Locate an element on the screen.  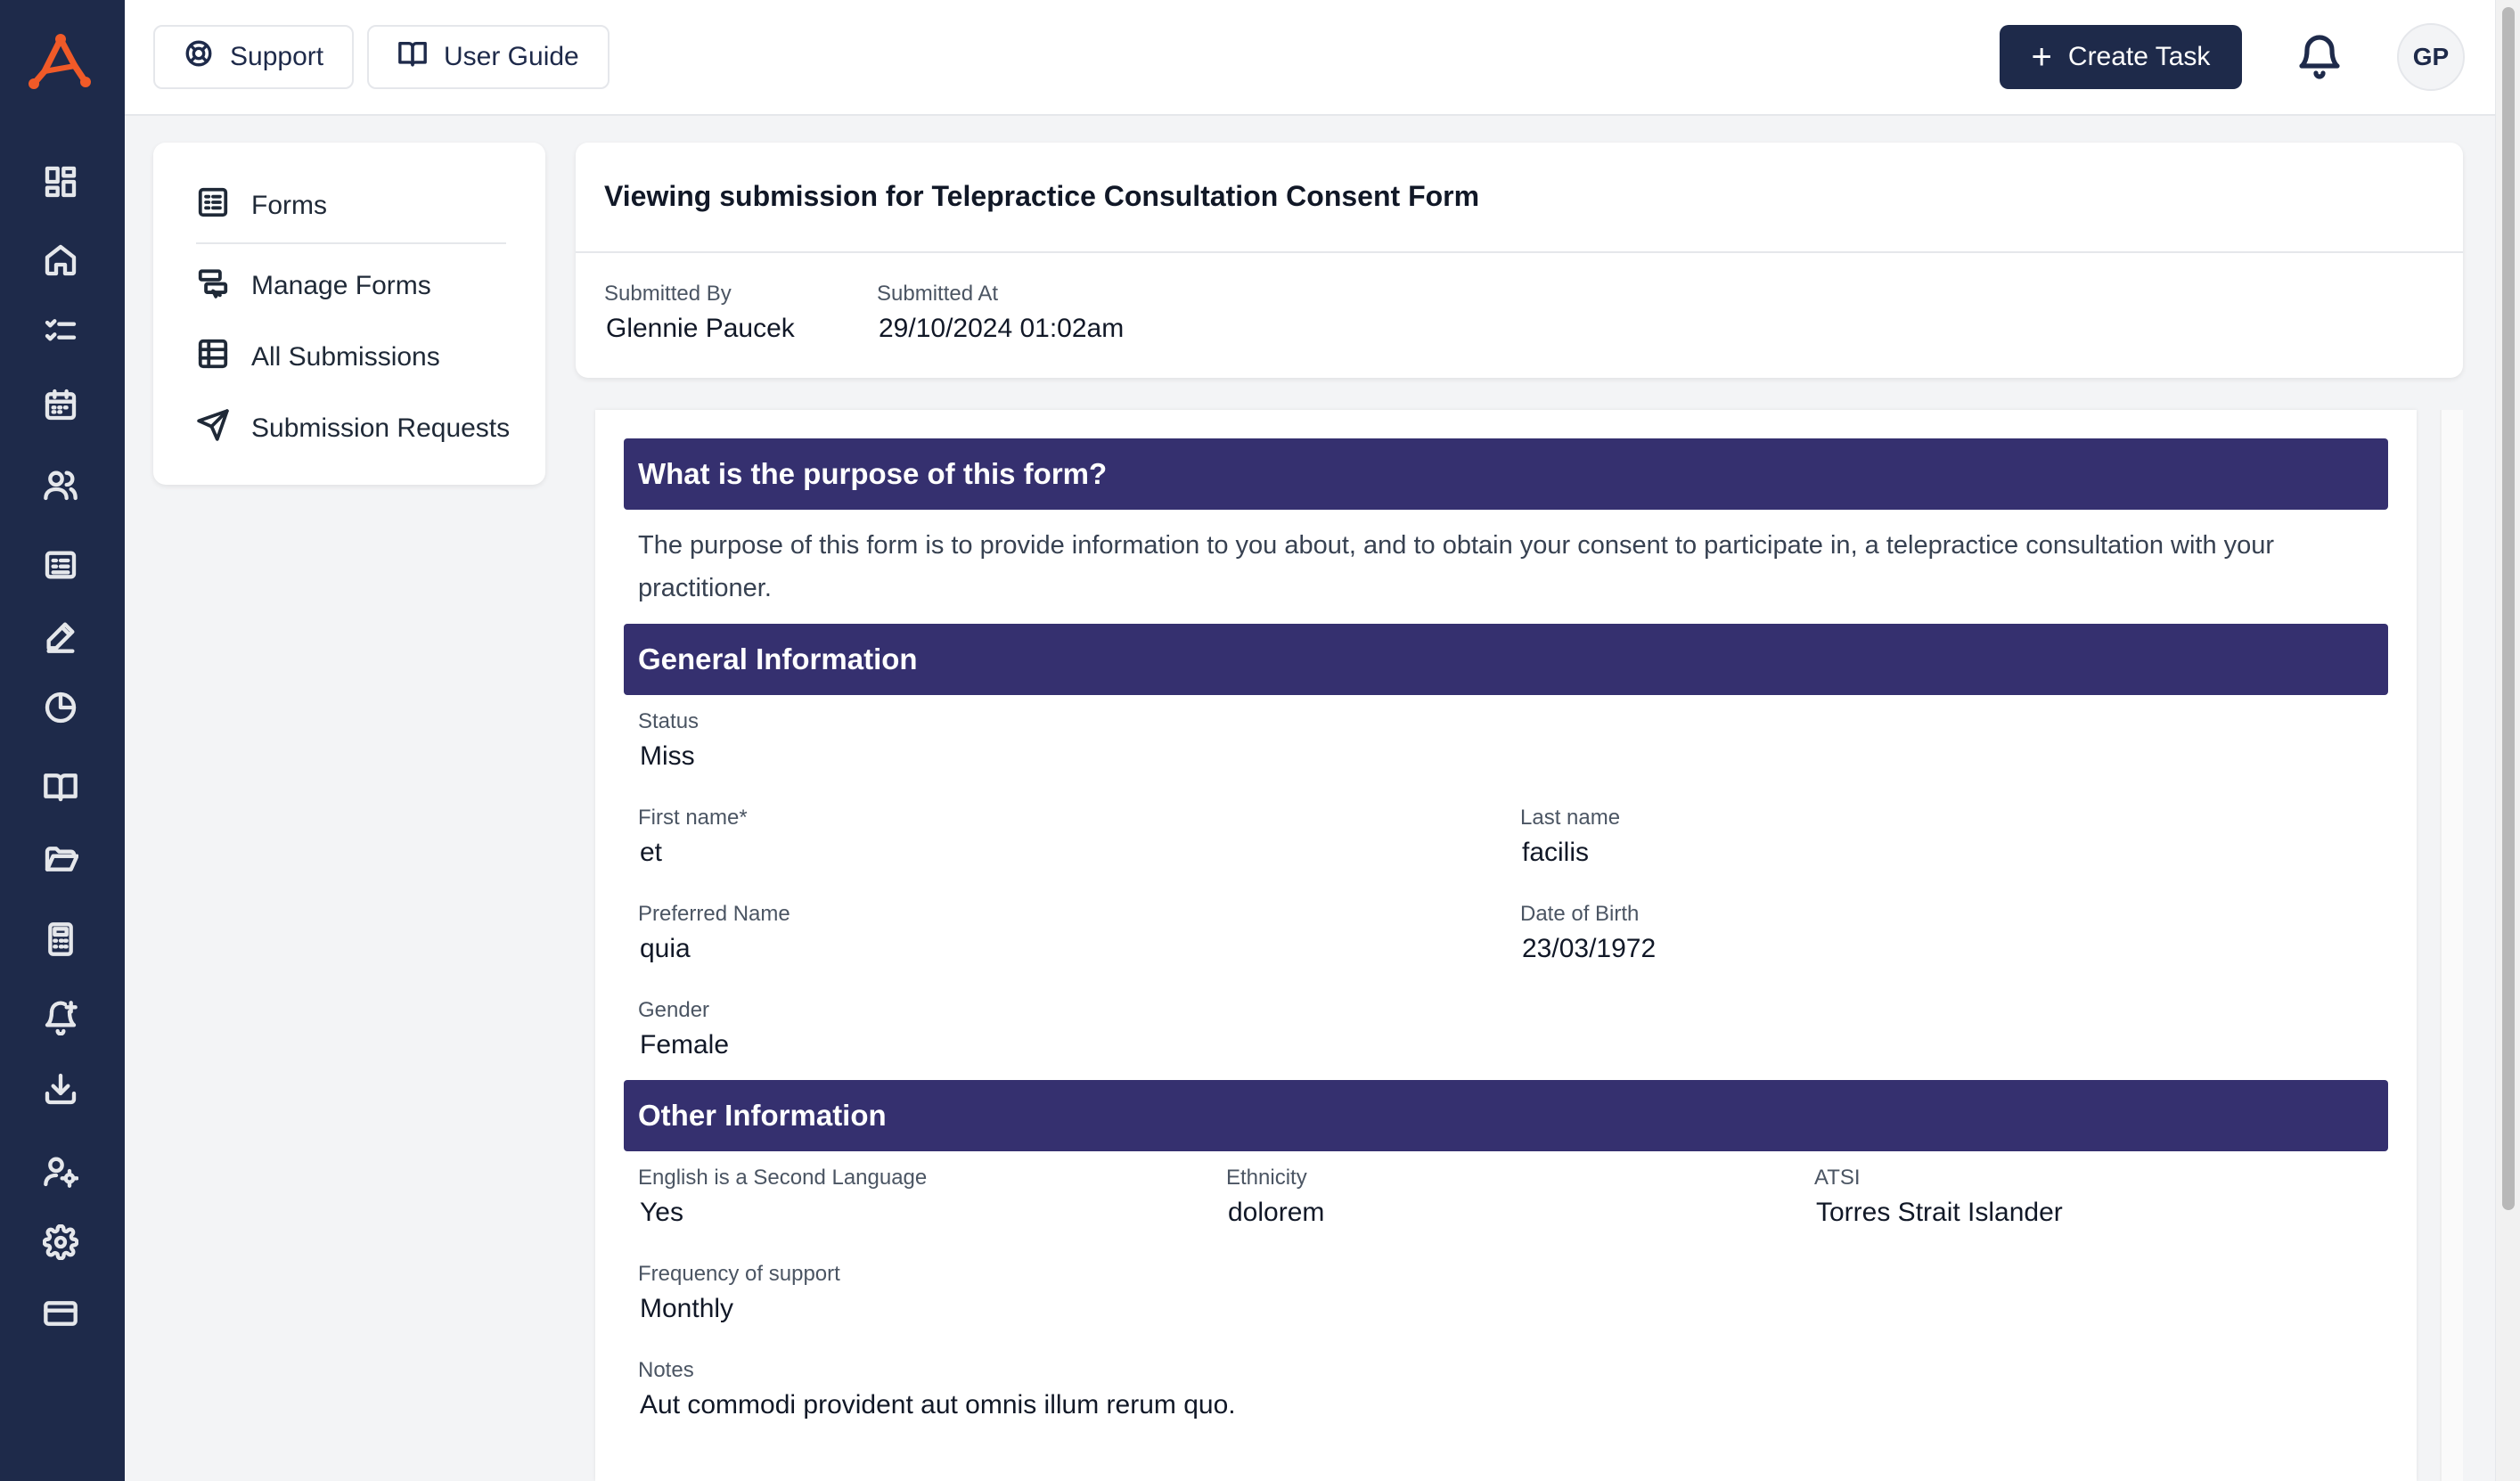
support-label: Support is located at coordinates (277, 56).